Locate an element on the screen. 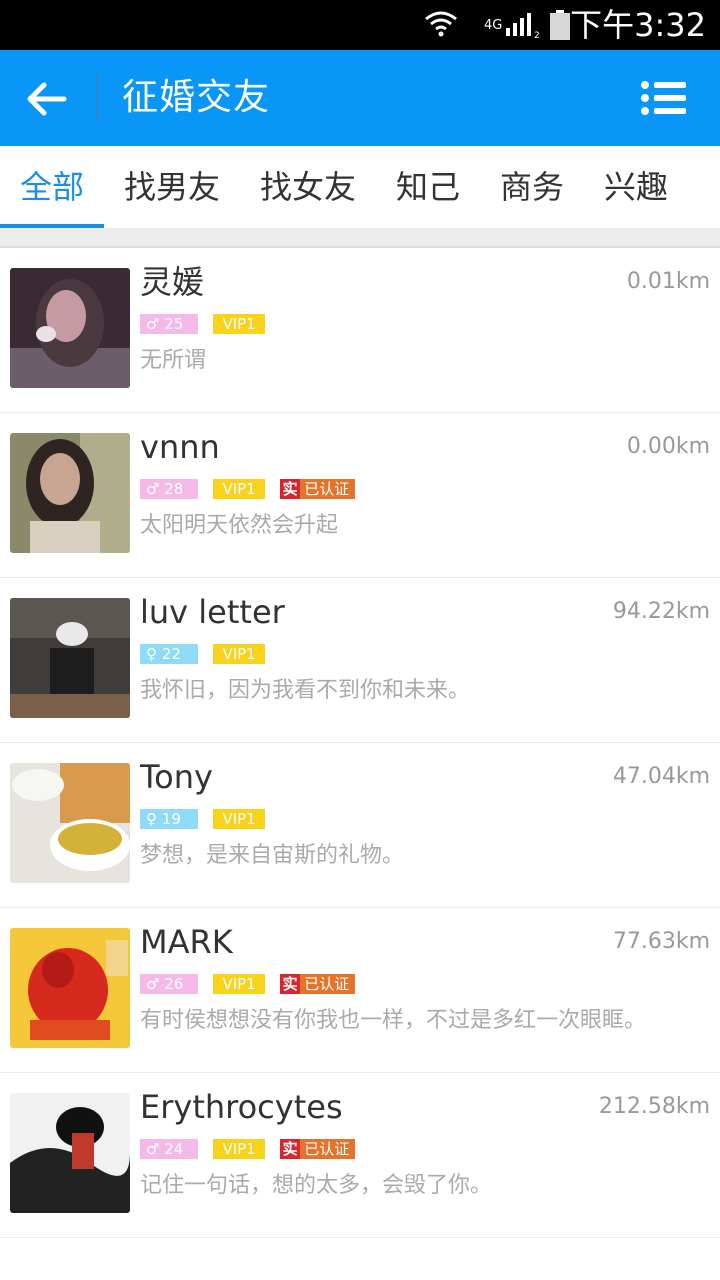  list-item: vnnn 0.00km ♂ 28 VIP1 实已认证 太阳明天依然会升起 is located at coordinates (360, 495).